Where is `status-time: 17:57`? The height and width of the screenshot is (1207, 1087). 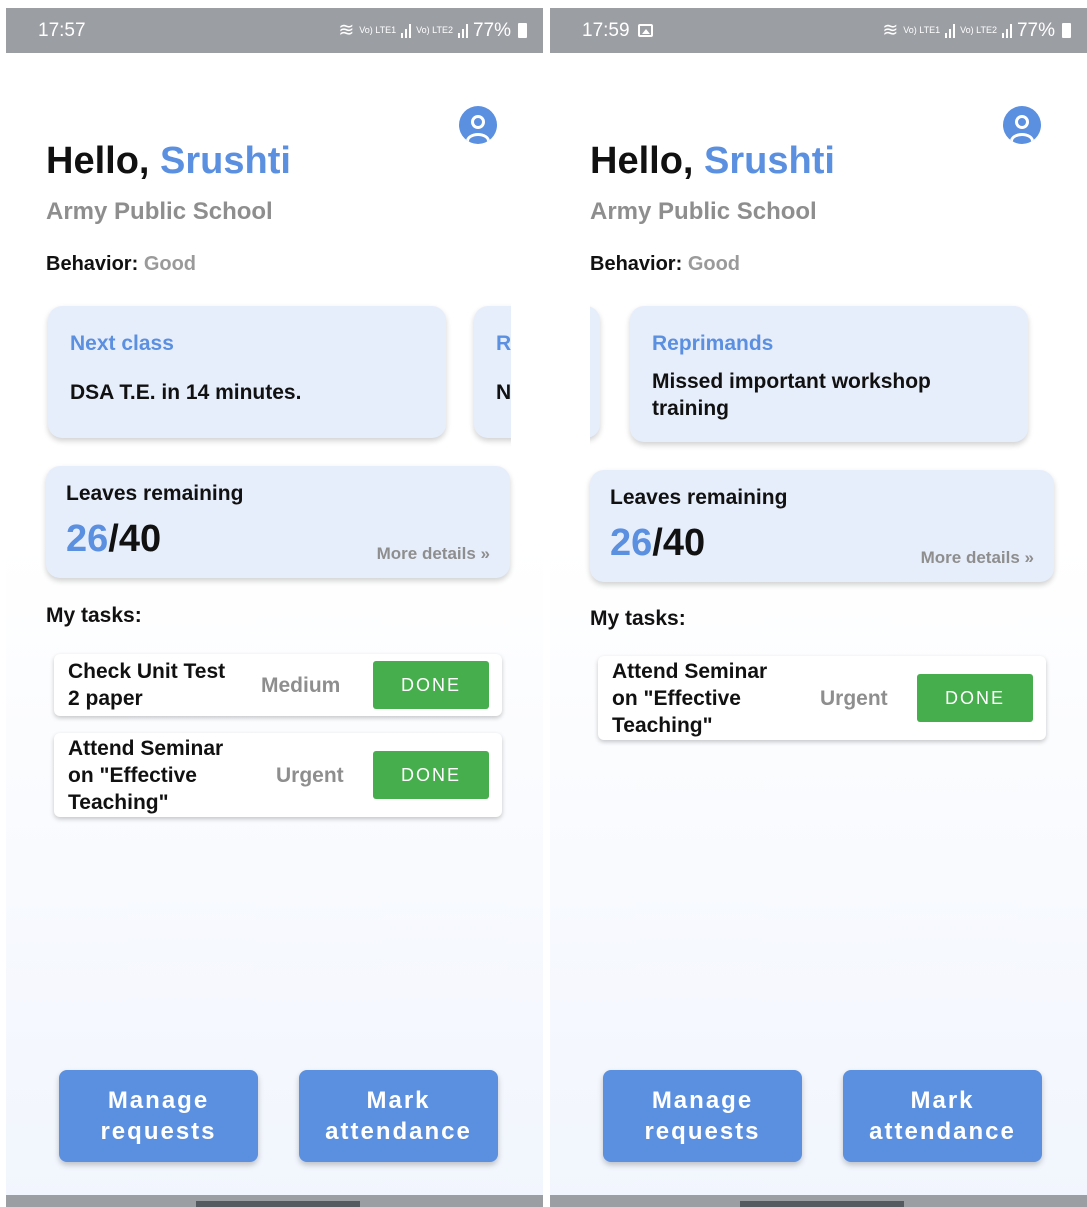
status-time: 17:57 is located at coordinates (62, 30).